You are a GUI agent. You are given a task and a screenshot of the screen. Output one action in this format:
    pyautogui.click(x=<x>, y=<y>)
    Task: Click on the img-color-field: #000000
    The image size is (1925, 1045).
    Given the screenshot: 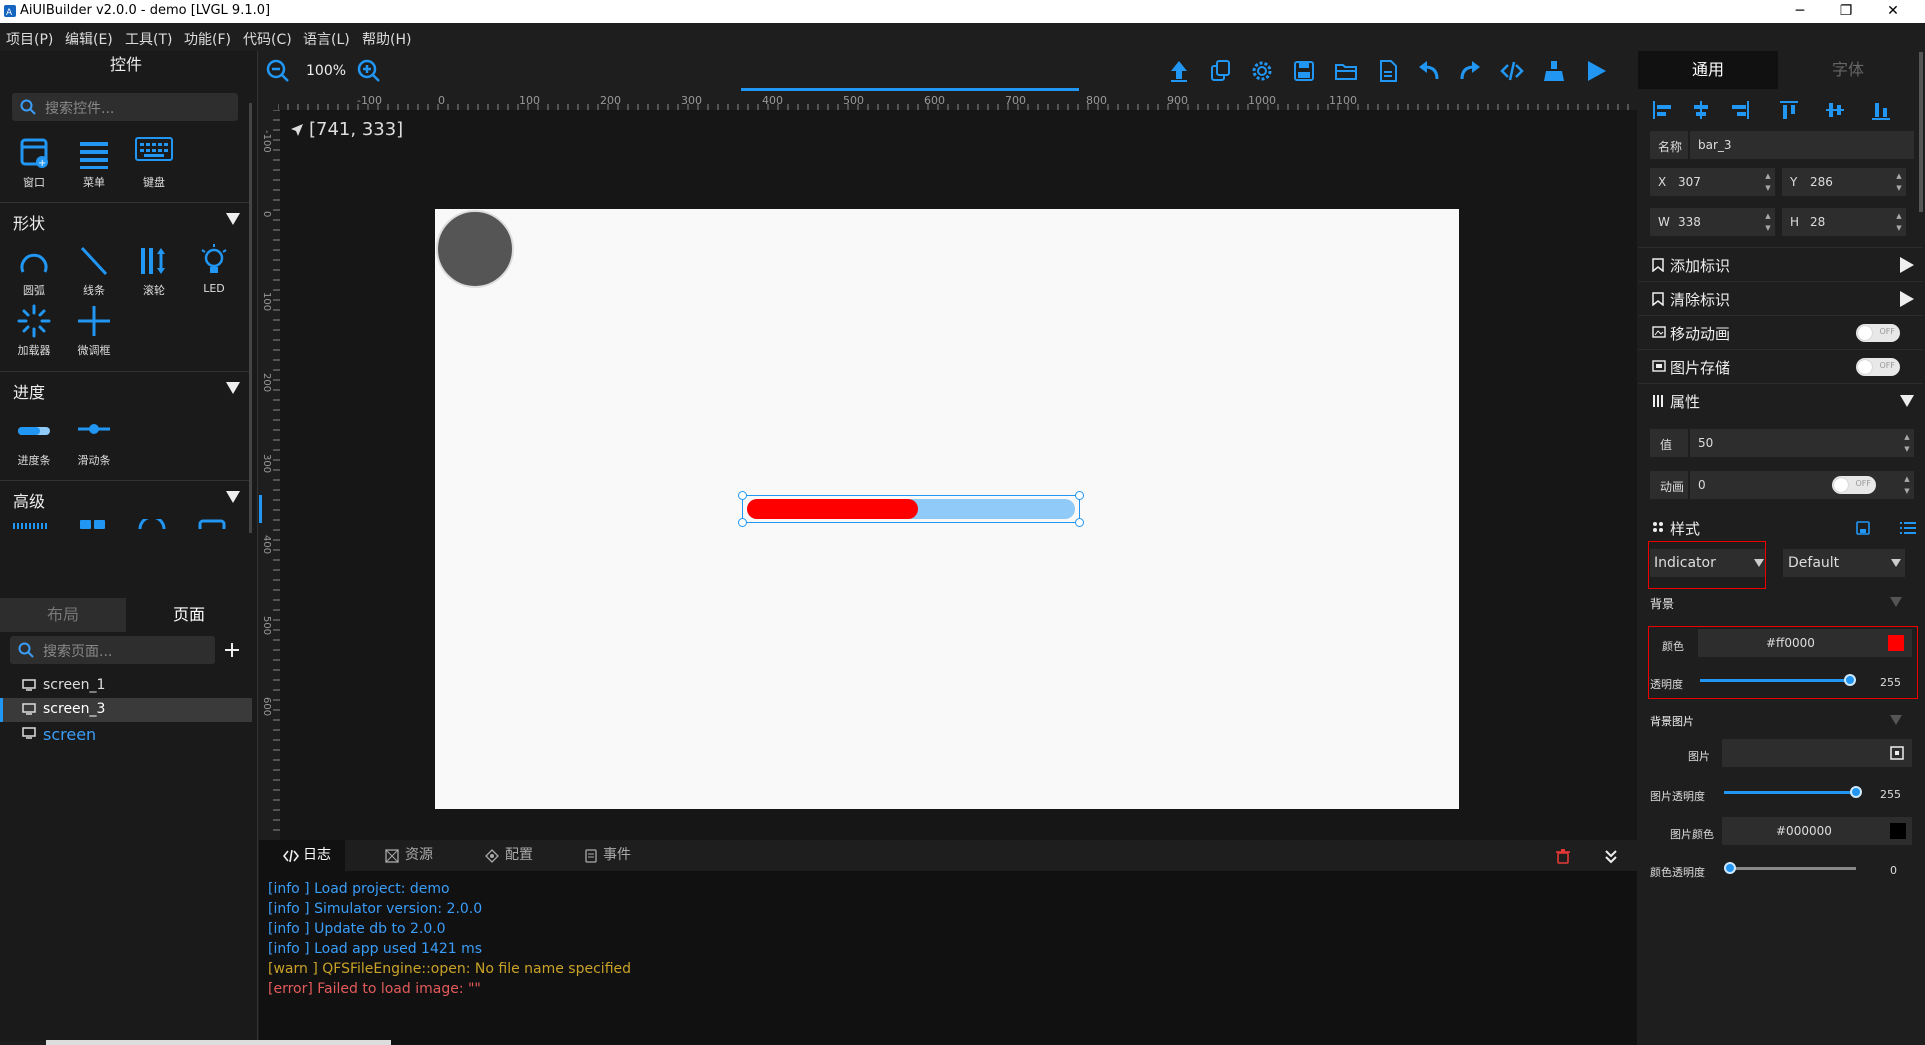 What is the action you would take?
    pyautogui.click(x=1817, y=831)
    